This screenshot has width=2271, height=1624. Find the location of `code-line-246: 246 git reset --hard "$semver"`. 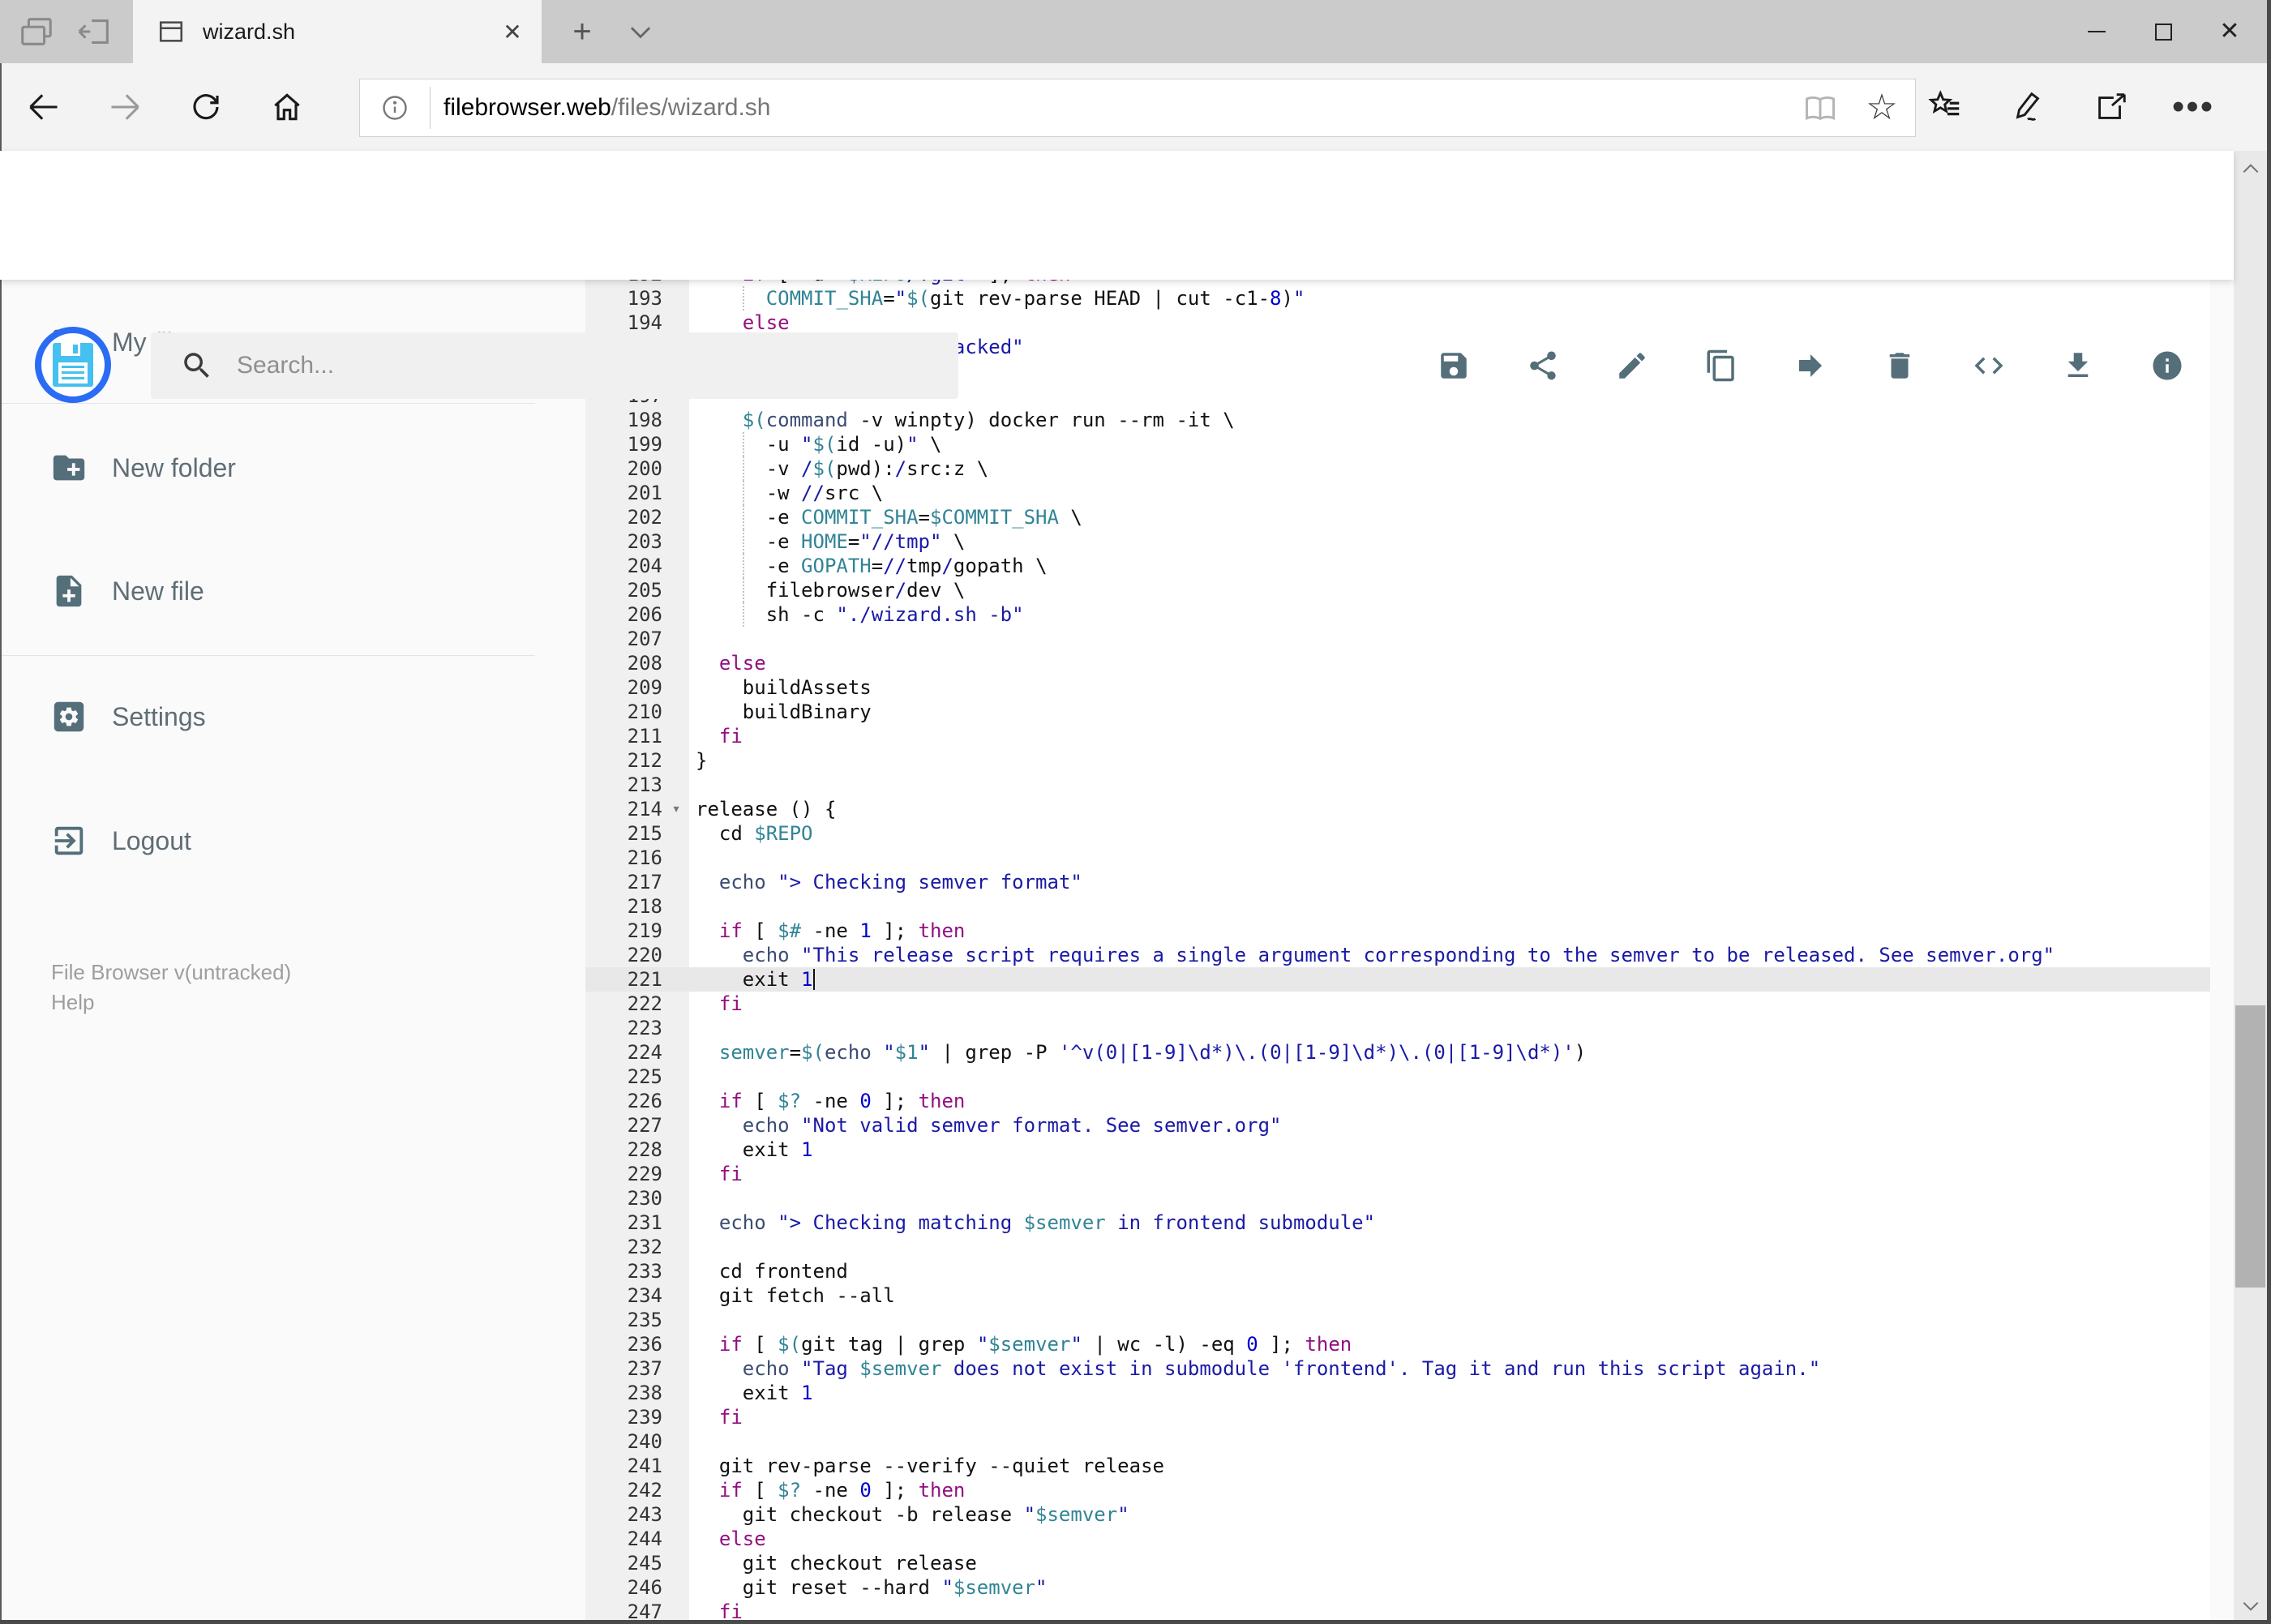

code-line-246: 246 git reset --hard "$semver" is located at coordinates (1398, 1588).